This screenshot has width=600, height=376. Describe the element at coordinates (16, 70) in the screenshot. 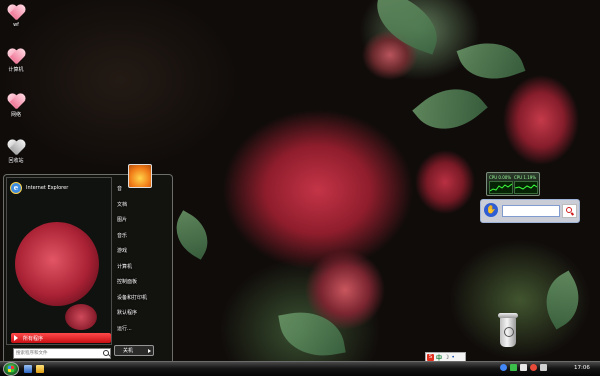

I see `desktop-icon-label: 计算机` at that location.